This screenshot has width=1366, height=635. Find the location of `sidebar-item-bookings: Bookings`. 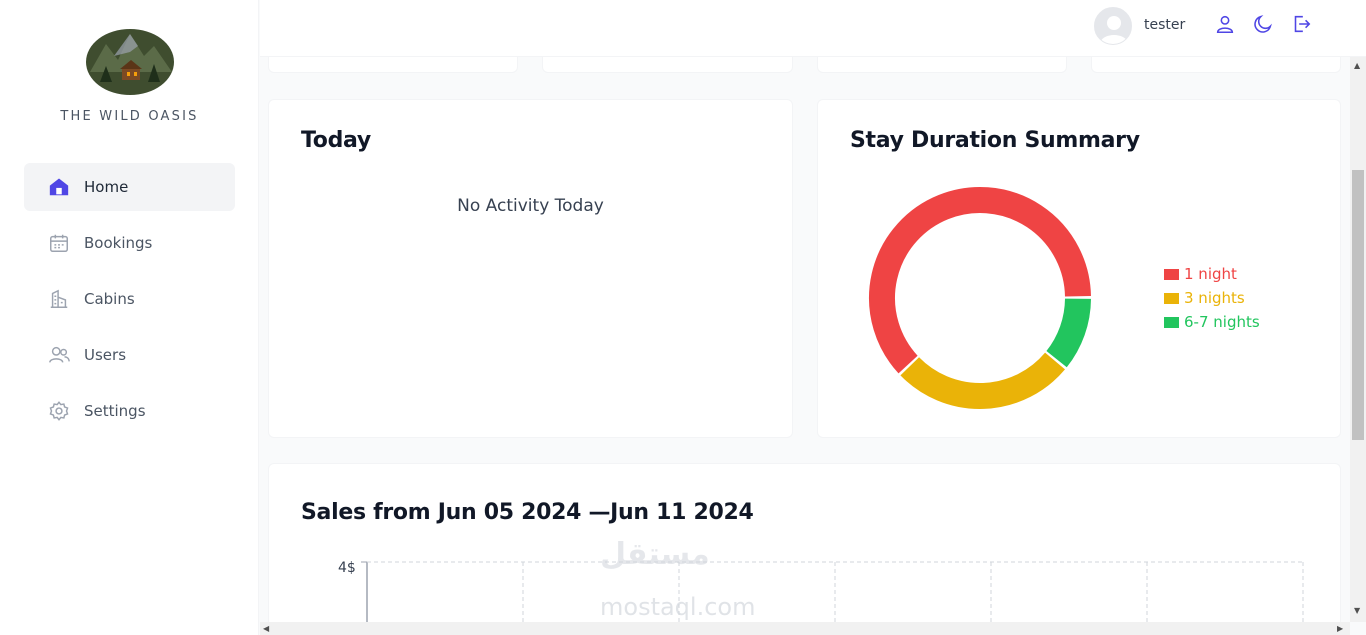

sidebar-item-bookings: Bookings is located at coordinates (129, 243).